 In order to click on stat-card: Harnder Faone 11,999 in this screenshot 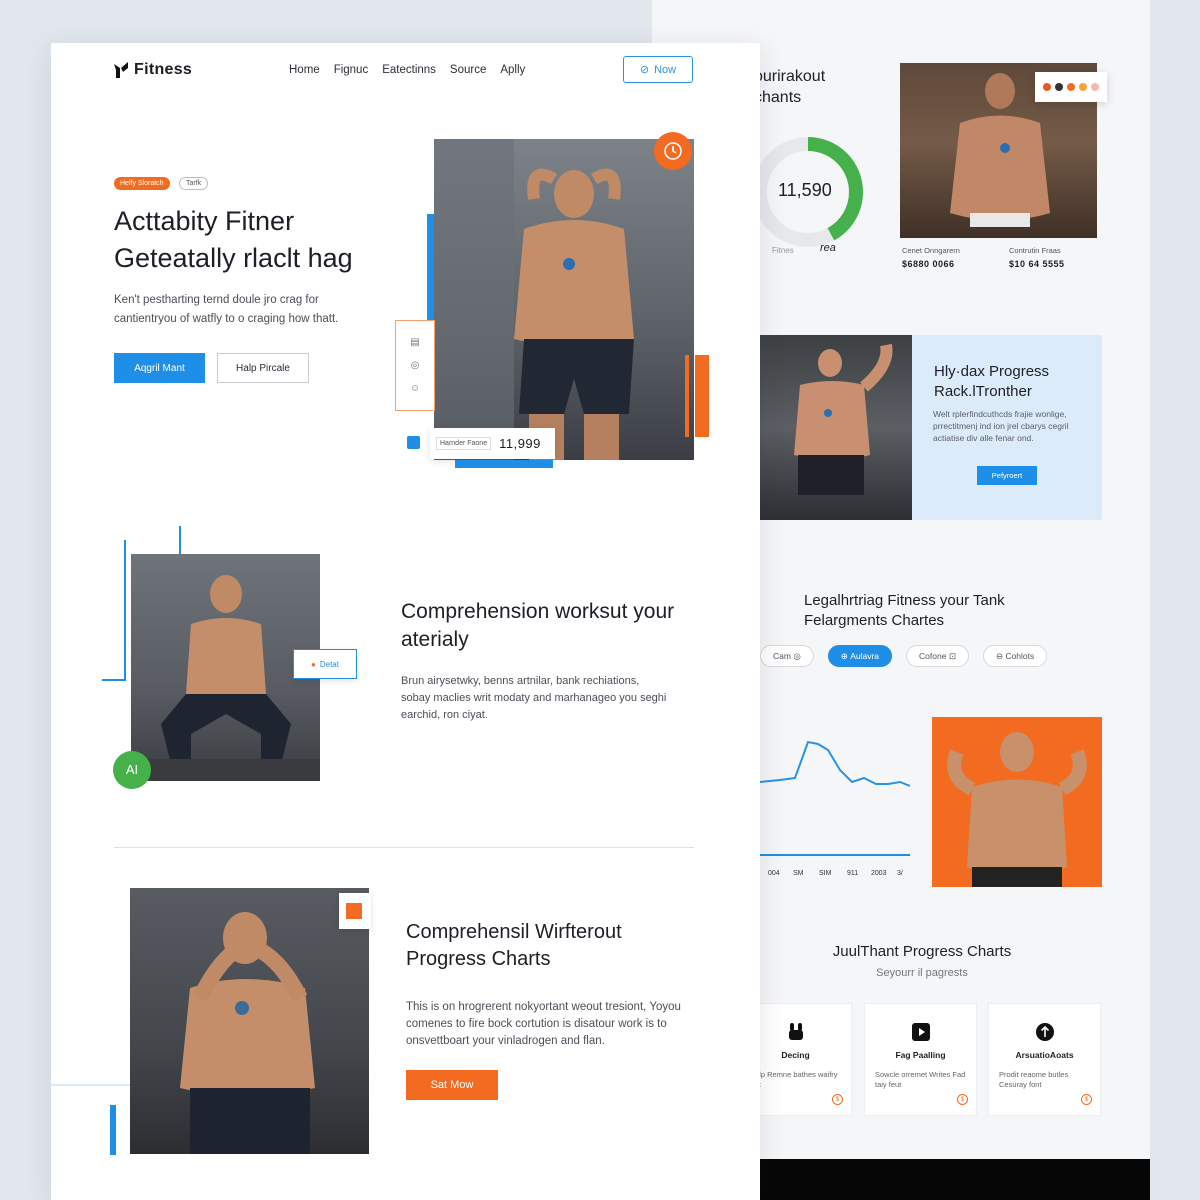, I will do `click(492, 443)`.